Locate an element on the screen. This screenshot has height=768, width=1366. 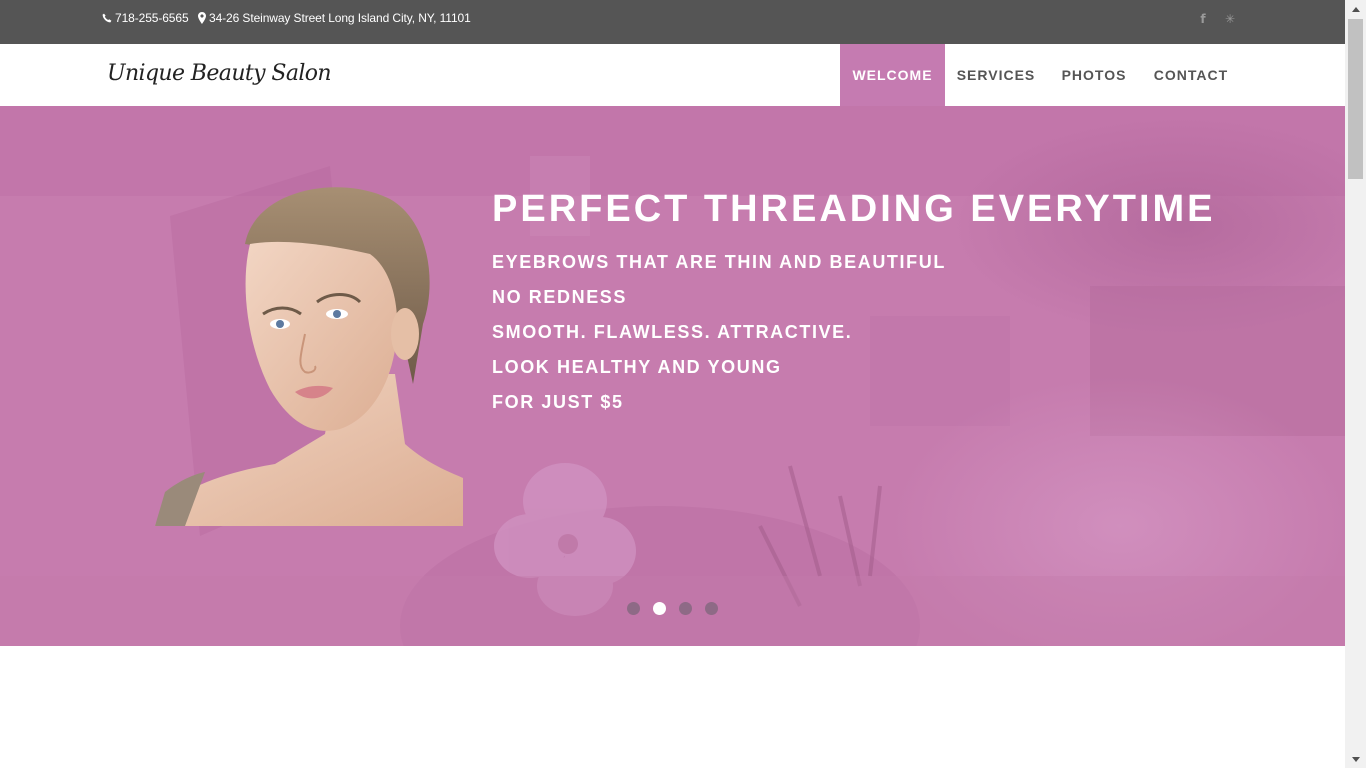
hero-line: NO REDNESS is located at coordinates (560, 297).